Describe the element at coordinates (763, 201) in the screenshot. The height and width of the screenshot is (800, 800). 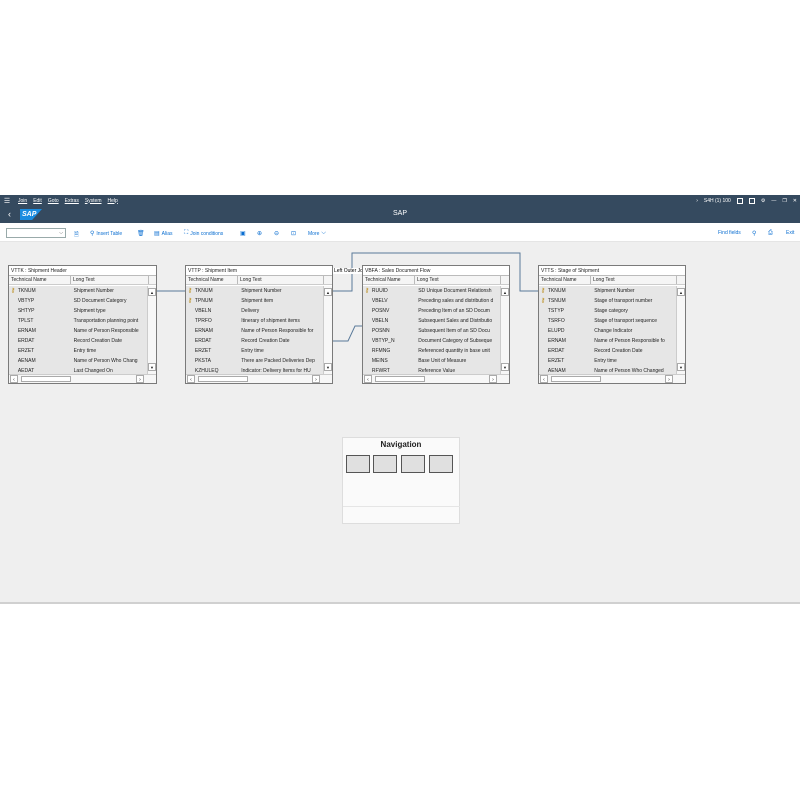
I see `customize-icon: ⚙` at that location.